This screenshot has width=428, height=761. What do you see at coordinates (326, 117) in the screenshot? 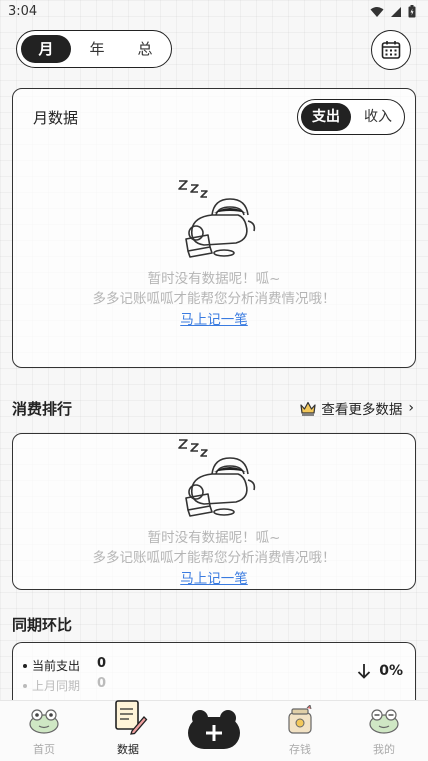
I see `toggle-expense: 支出` at bounding box center [326, 117].